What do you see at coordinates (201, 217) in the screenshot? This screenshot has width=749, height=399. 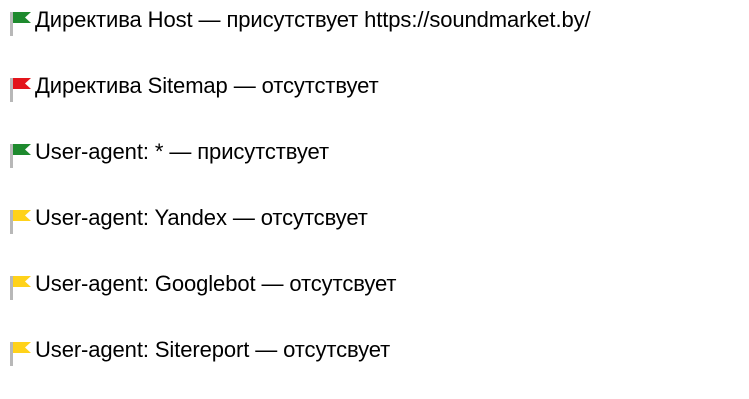 I see `check-text-user-agent-yandex: User-agent: Yandex — отсутсвует` at bounding box center [201, 217].